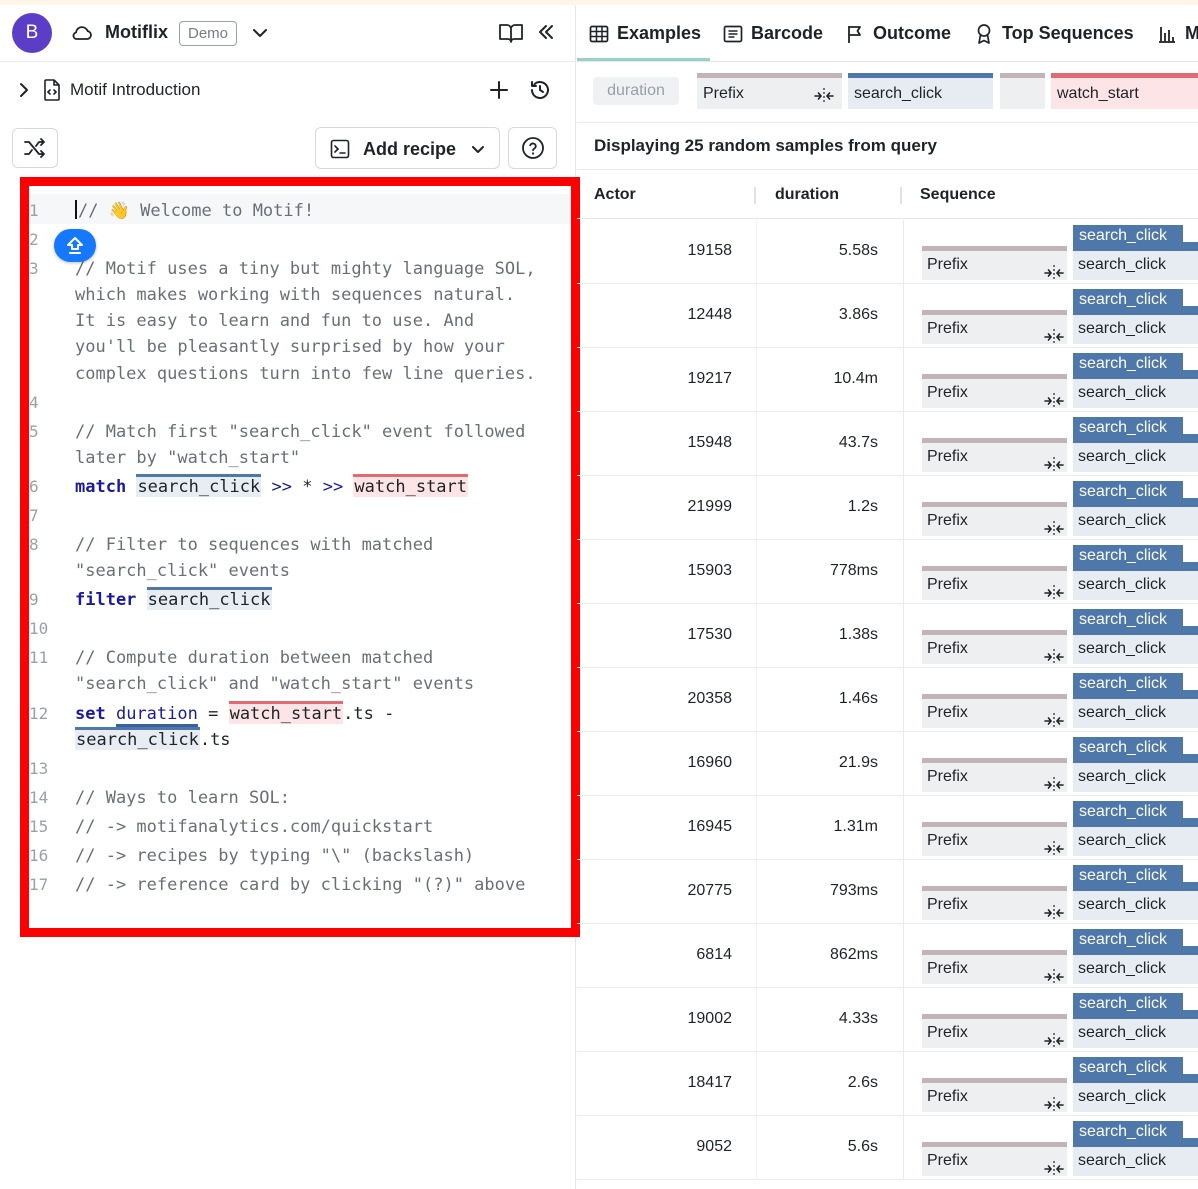 The width and height of the screenshot is (1198, 1189). I want to click on query-watch-start-segment: watch_start, so click(1124, 91).